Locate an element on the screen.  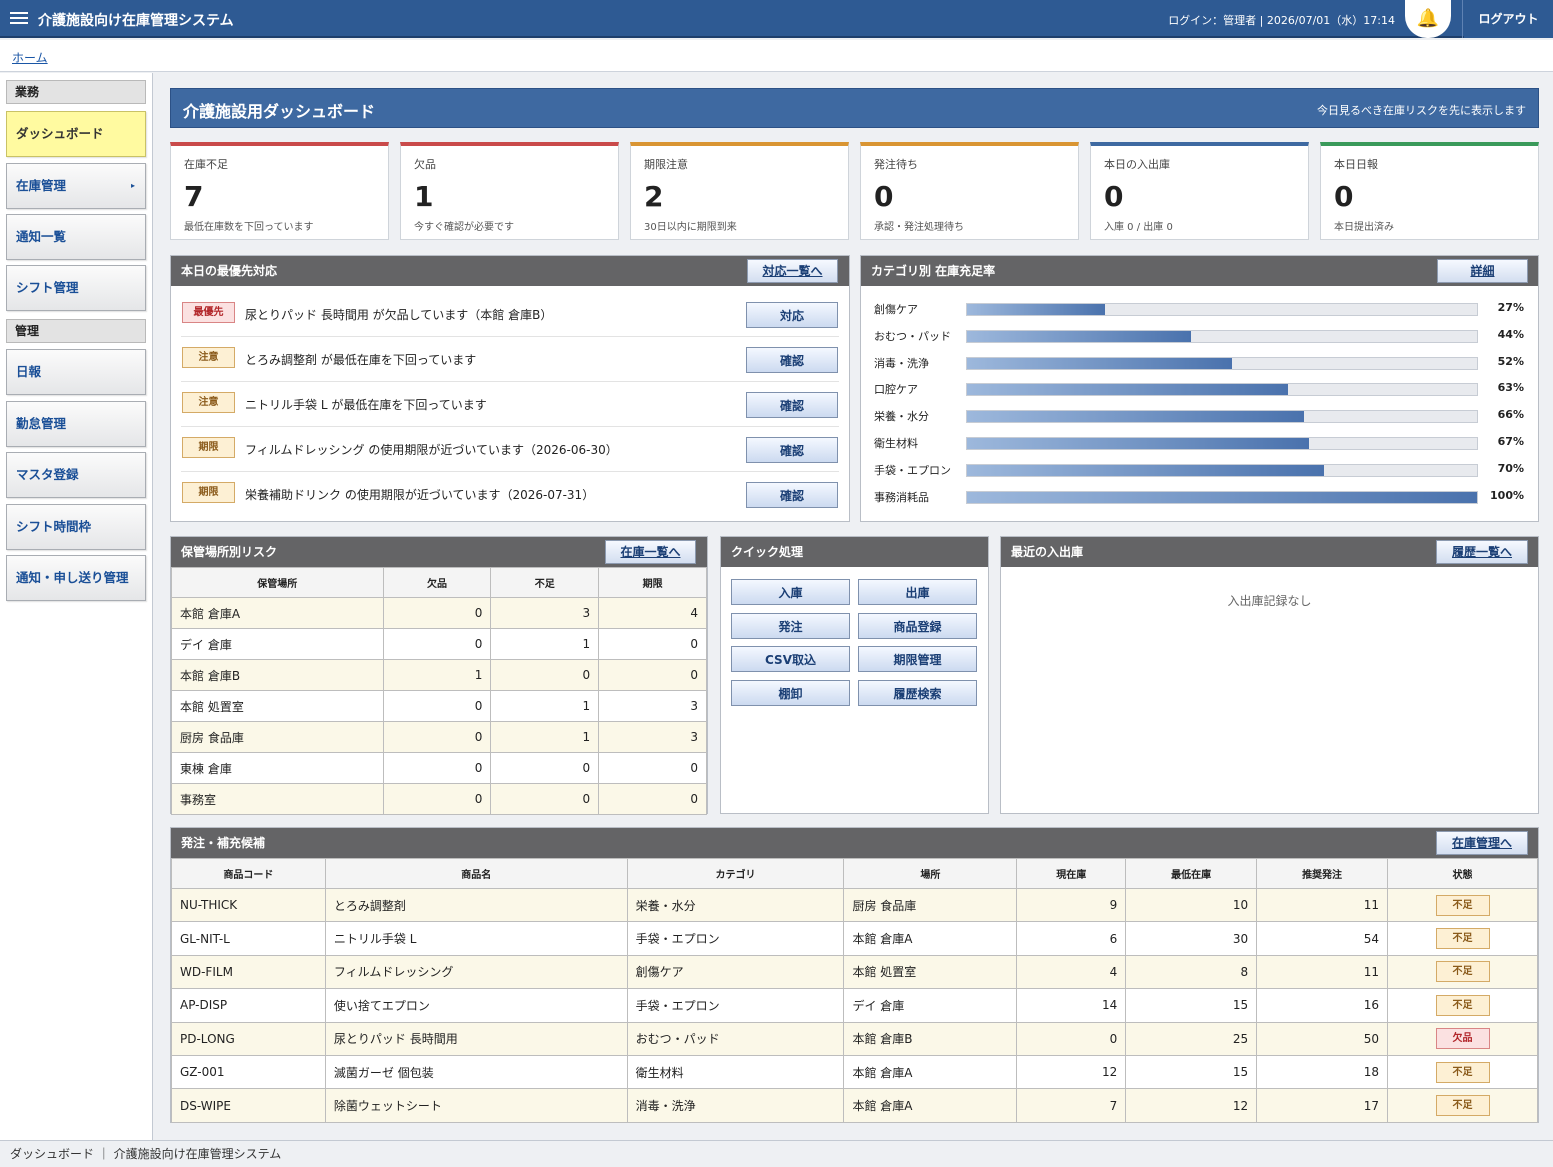
location-cell: 東棟 倉庫 is located at coordinates (277, 768).